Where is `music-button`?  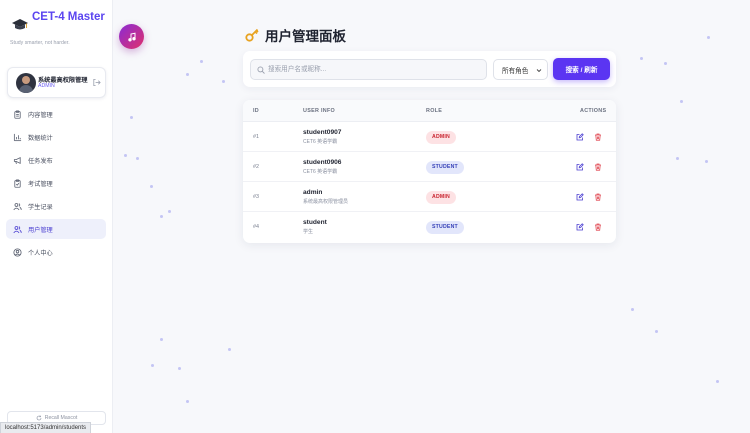 music-button is located at coordinates (131, 36).